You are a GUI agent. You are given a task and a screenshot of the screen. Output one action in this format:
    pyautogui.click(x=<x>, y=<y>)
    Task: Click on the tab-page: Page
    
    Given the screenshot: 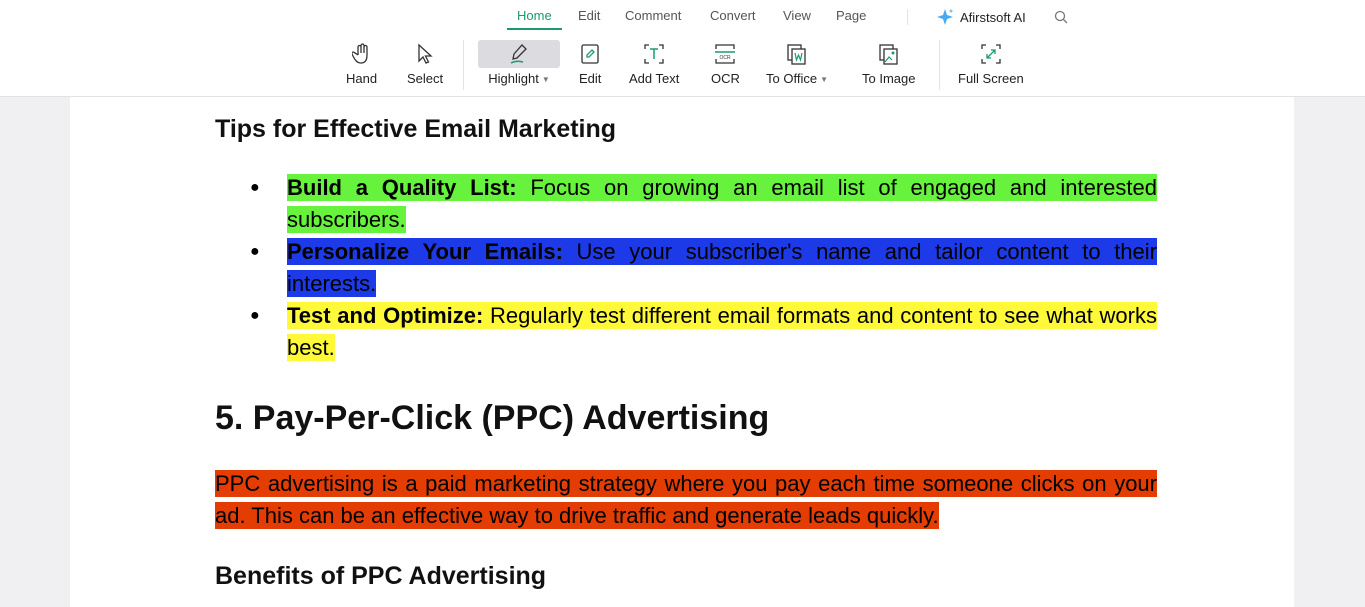 What is the action you would take?
    pyautogui.click(x=851, y=15)
    